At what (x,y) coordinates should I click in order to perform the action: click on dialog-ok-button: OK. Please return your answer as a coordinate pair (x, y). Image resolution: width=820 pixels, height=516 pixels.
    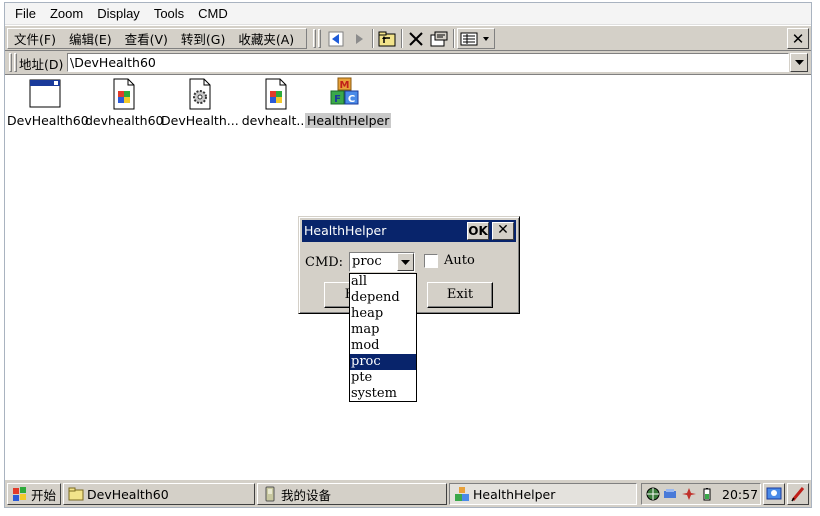
    Looking at the image, I should click on (478, 231).